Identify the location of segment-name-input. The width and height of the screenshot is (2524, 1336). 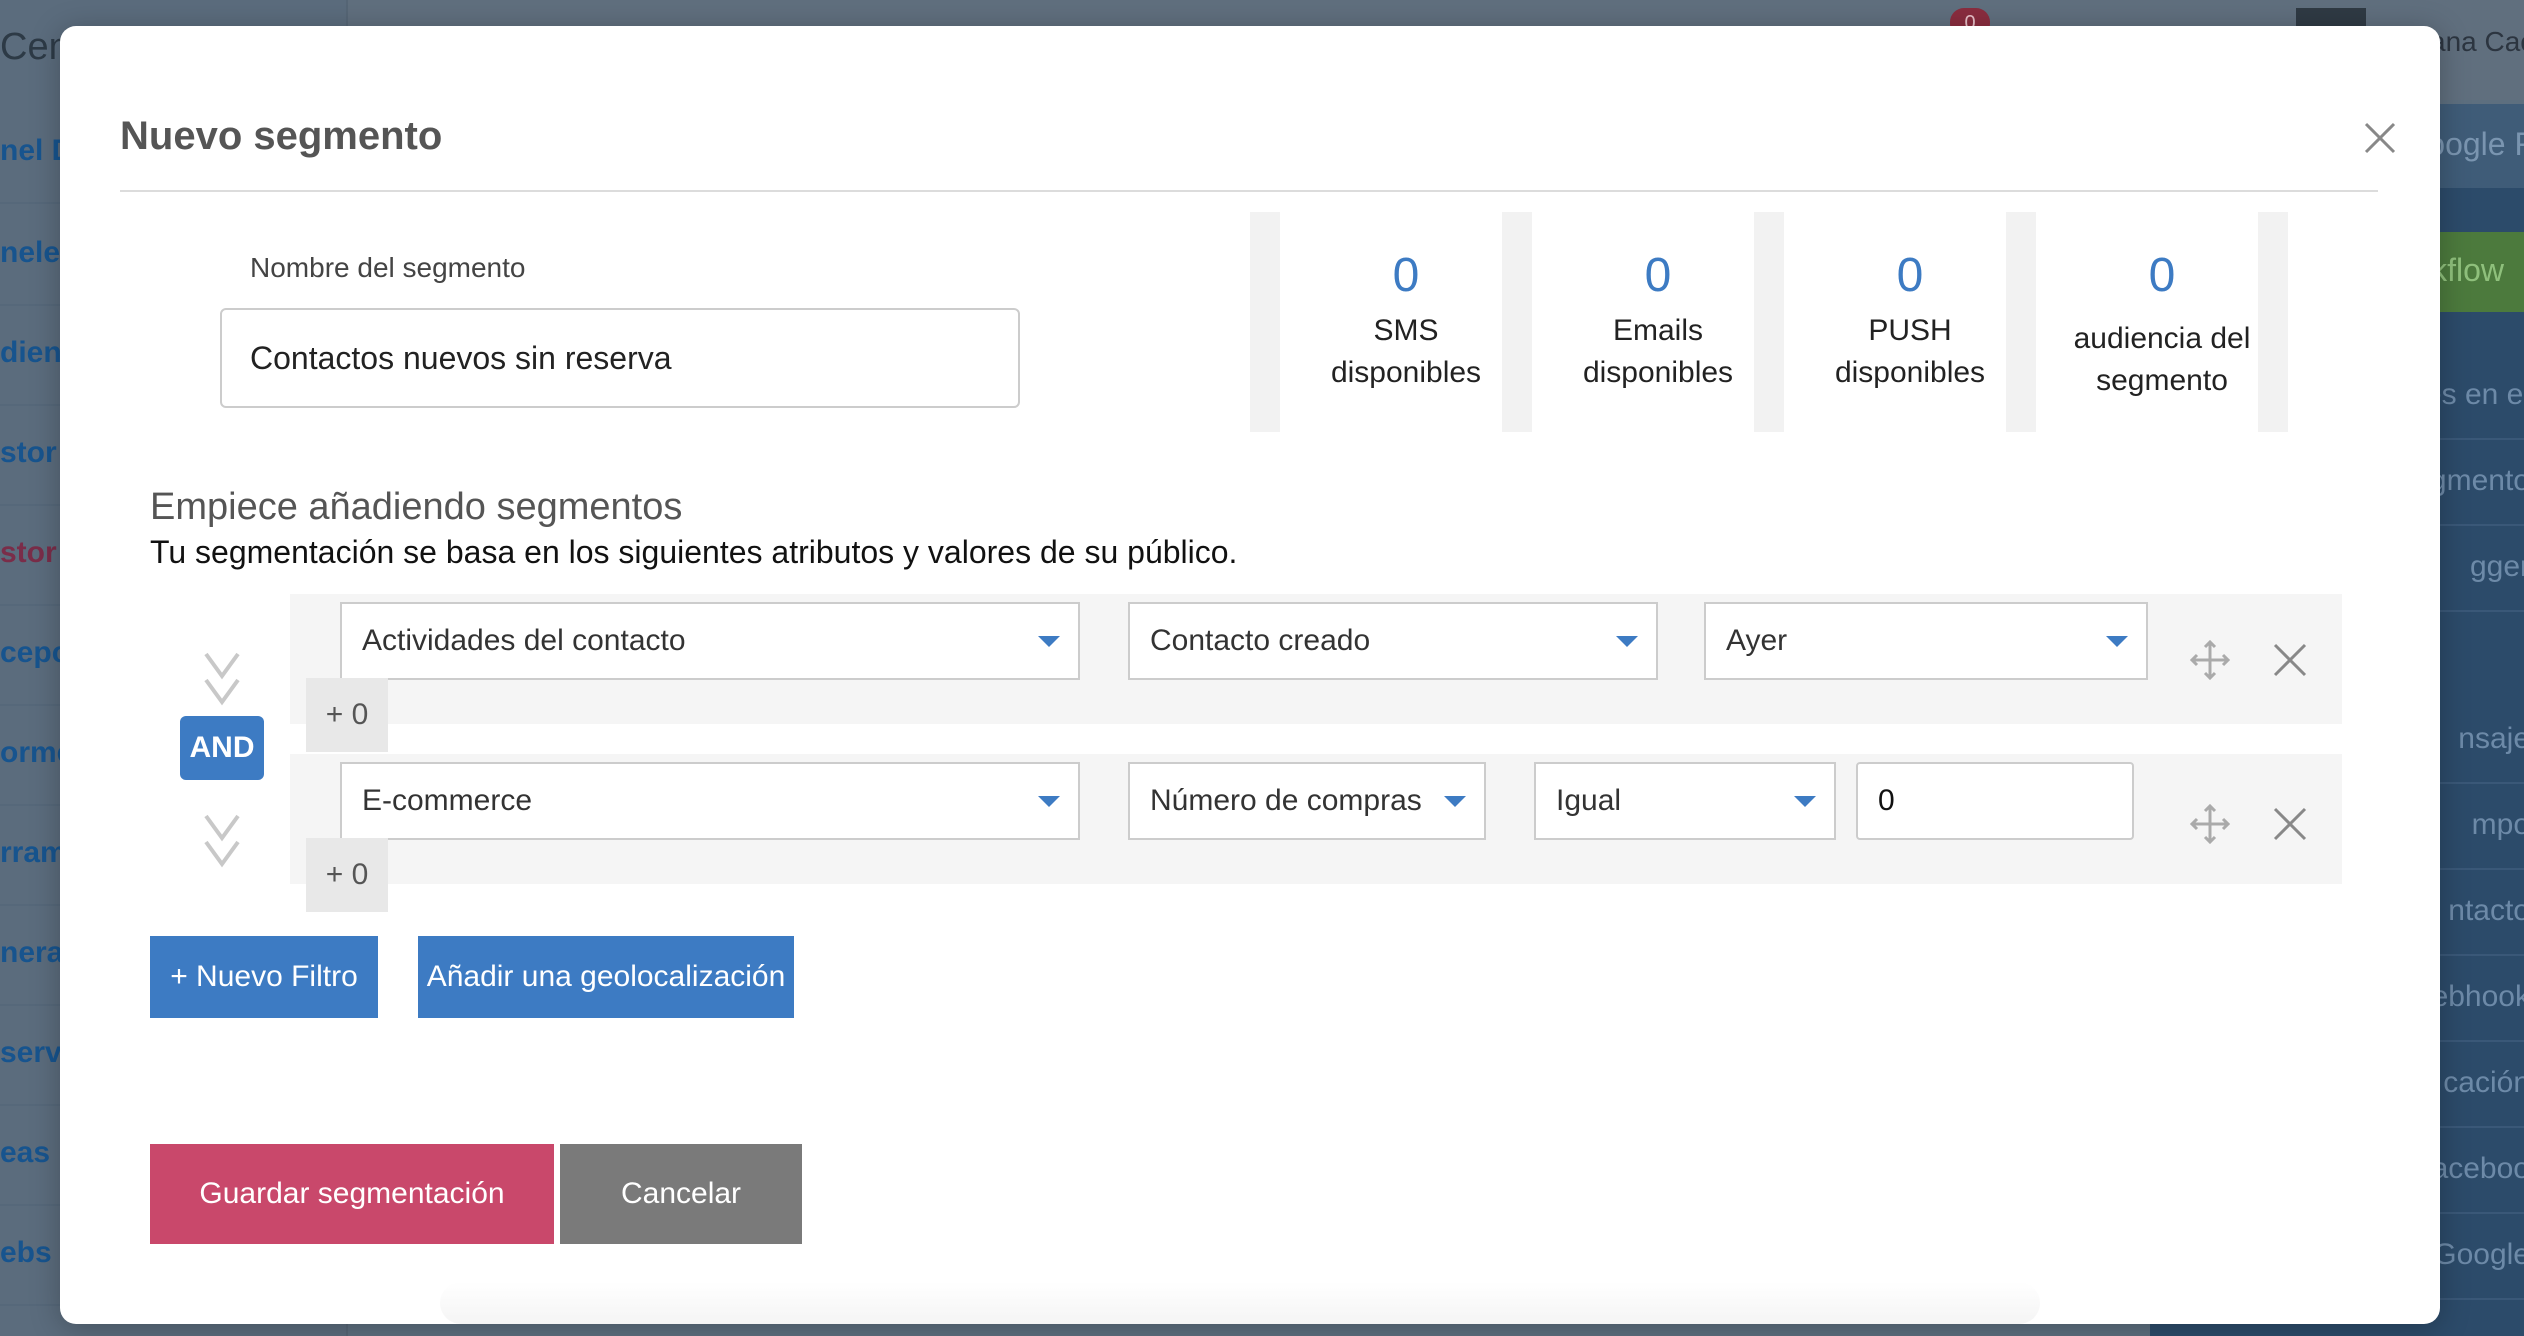
(620, 358).